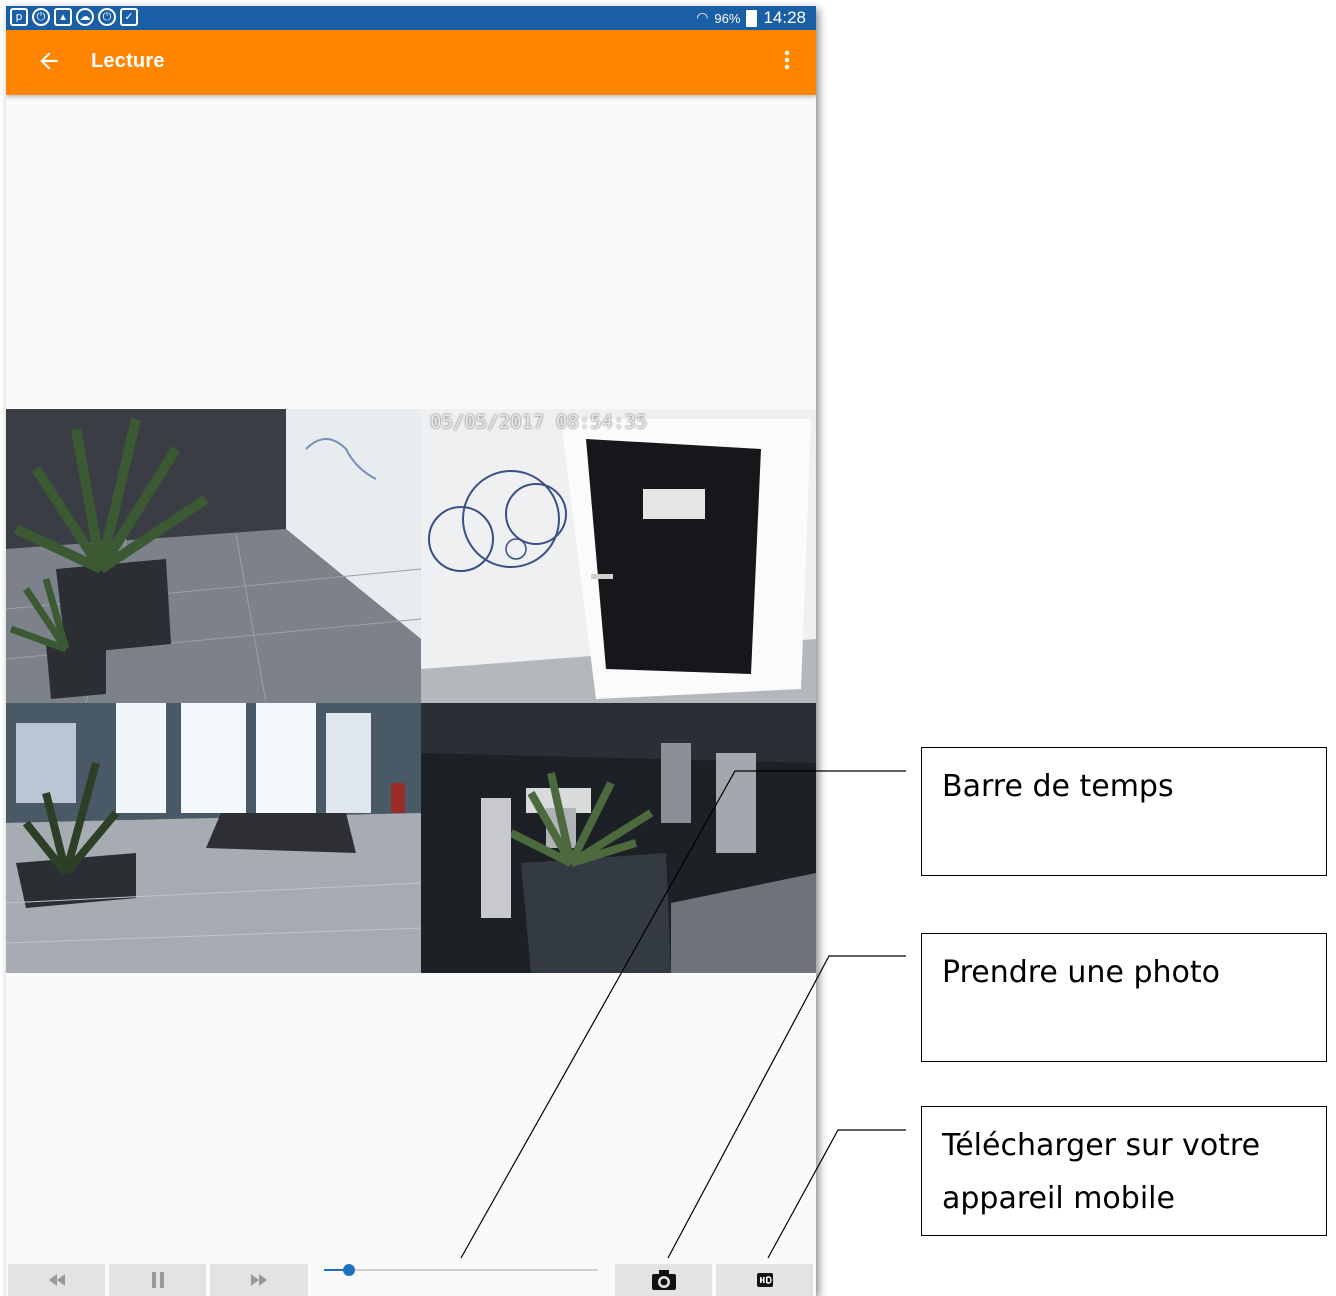 The width and height of the screenshot is (1336, 1296). I want to click on wifi-icon: ◠, so click(702, 18).